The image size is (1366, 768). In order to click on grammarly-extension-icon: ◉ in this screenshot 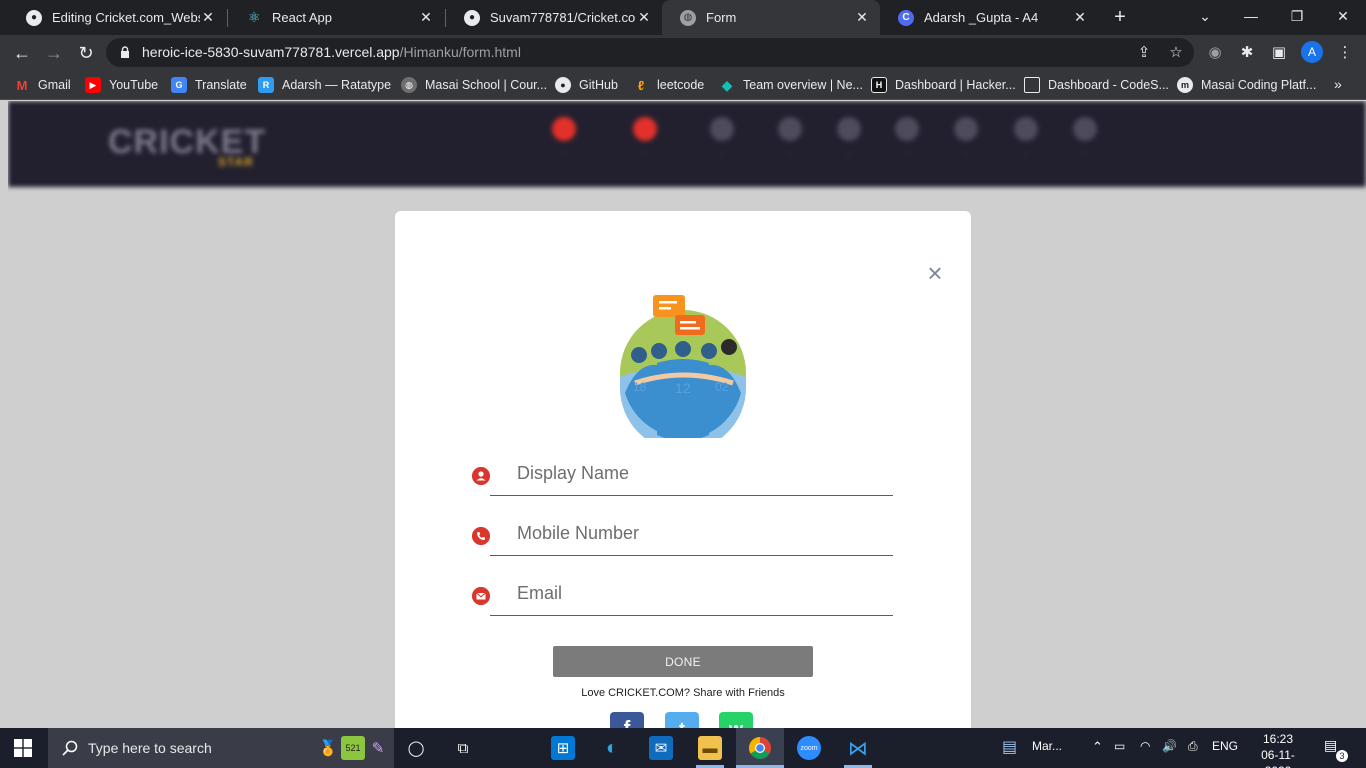, I will do `click(1215, 53)`.